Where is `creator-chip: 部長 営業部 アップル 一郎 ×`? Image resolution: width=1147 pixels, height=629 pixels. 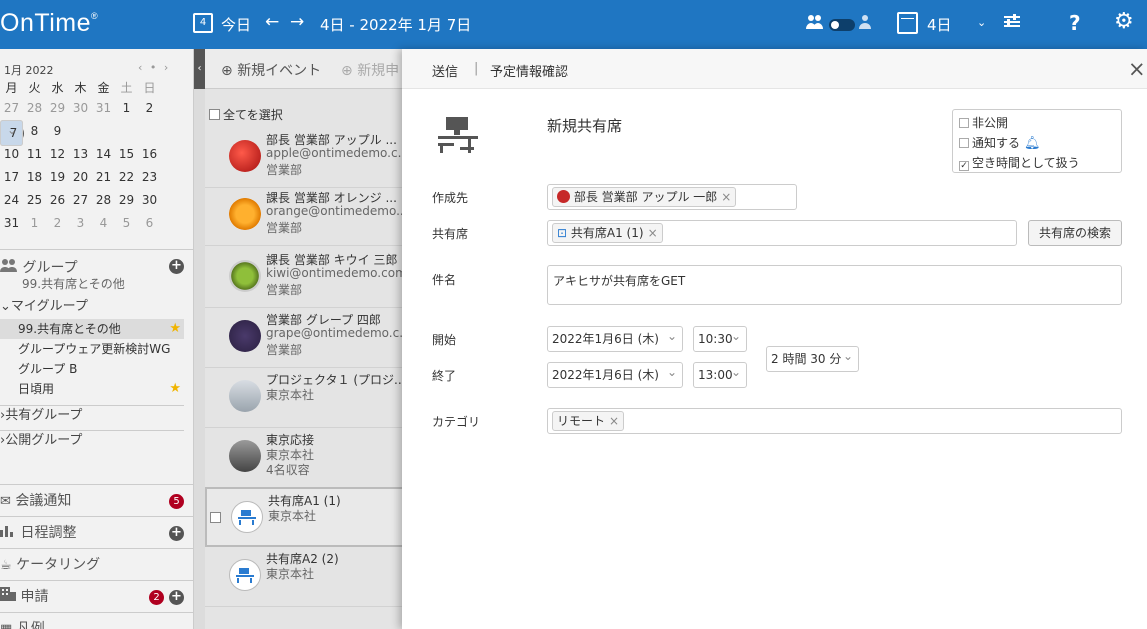
creator-chip: 部長 営業部 アップル 一郎 × is located at coordinates (644, 197).